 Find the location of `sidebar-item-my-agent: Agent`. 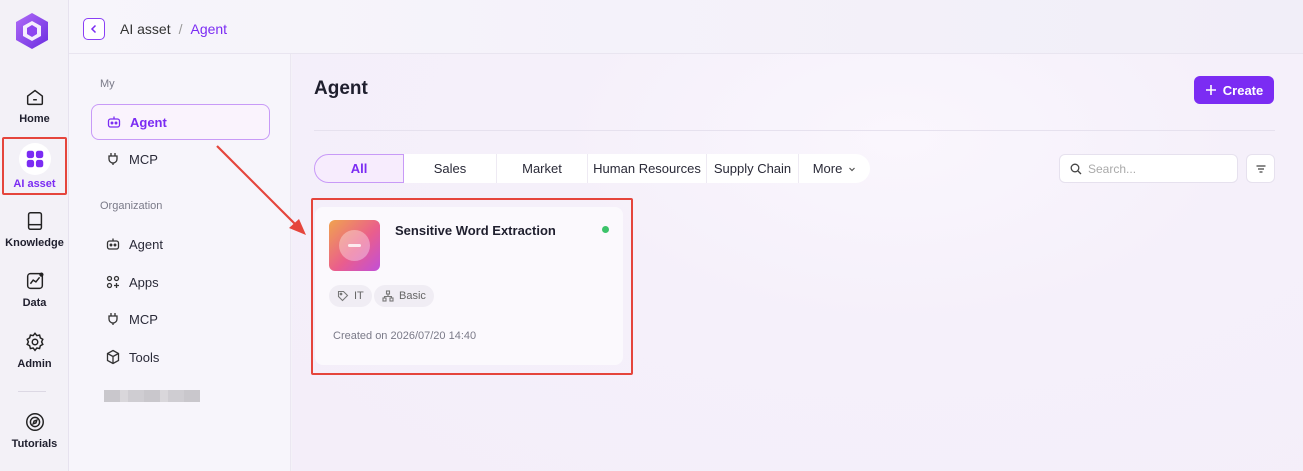

sidebar-item-my-agent: Agent is located at coordinates (180, 122).